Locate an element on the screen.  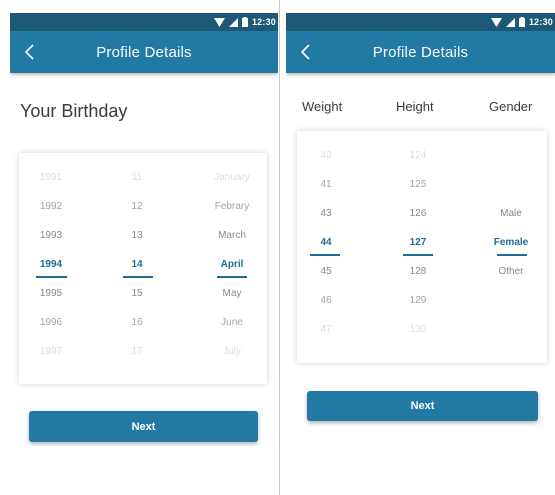
height-option: 128 is located at coordinates (418, 272).